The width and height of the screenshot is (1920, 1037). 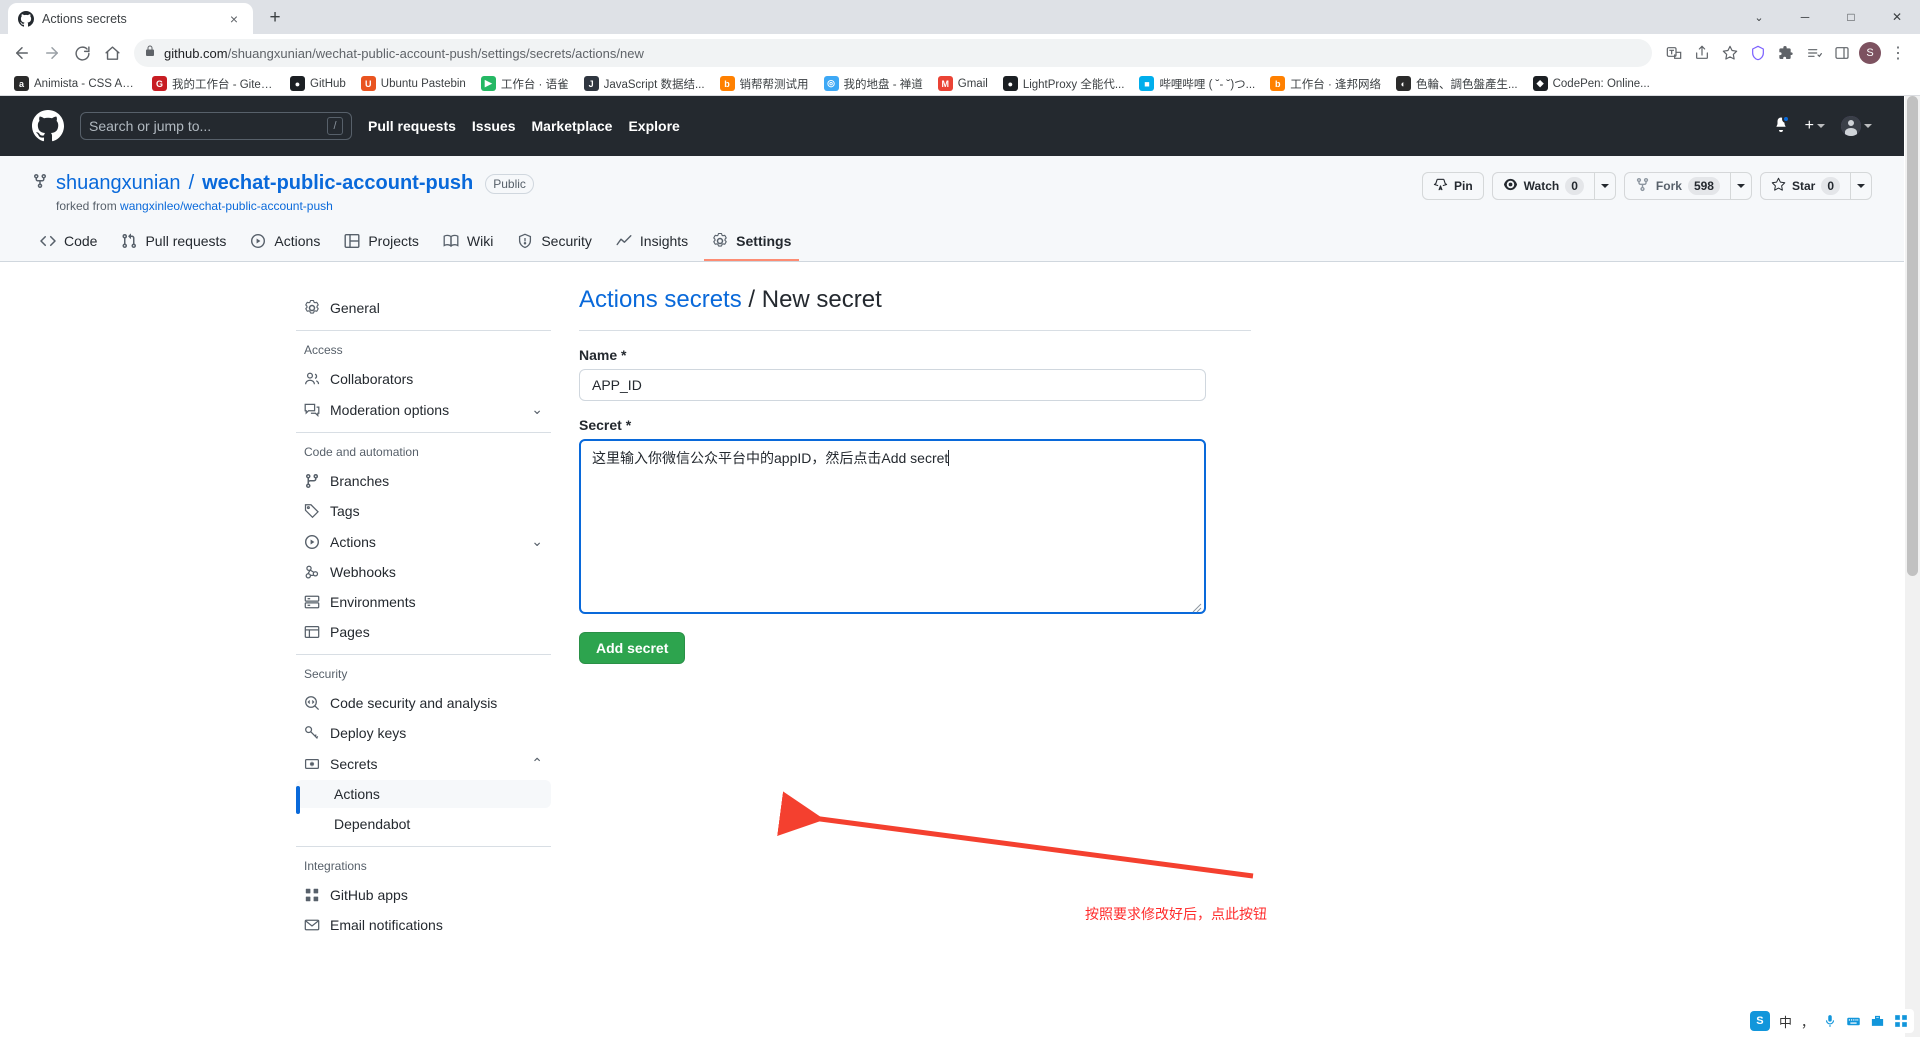 What do you see at coordinates (1877, 1021) in the screenshot?
I see `toolbox-icon` at bounding box center [1877, 1021].